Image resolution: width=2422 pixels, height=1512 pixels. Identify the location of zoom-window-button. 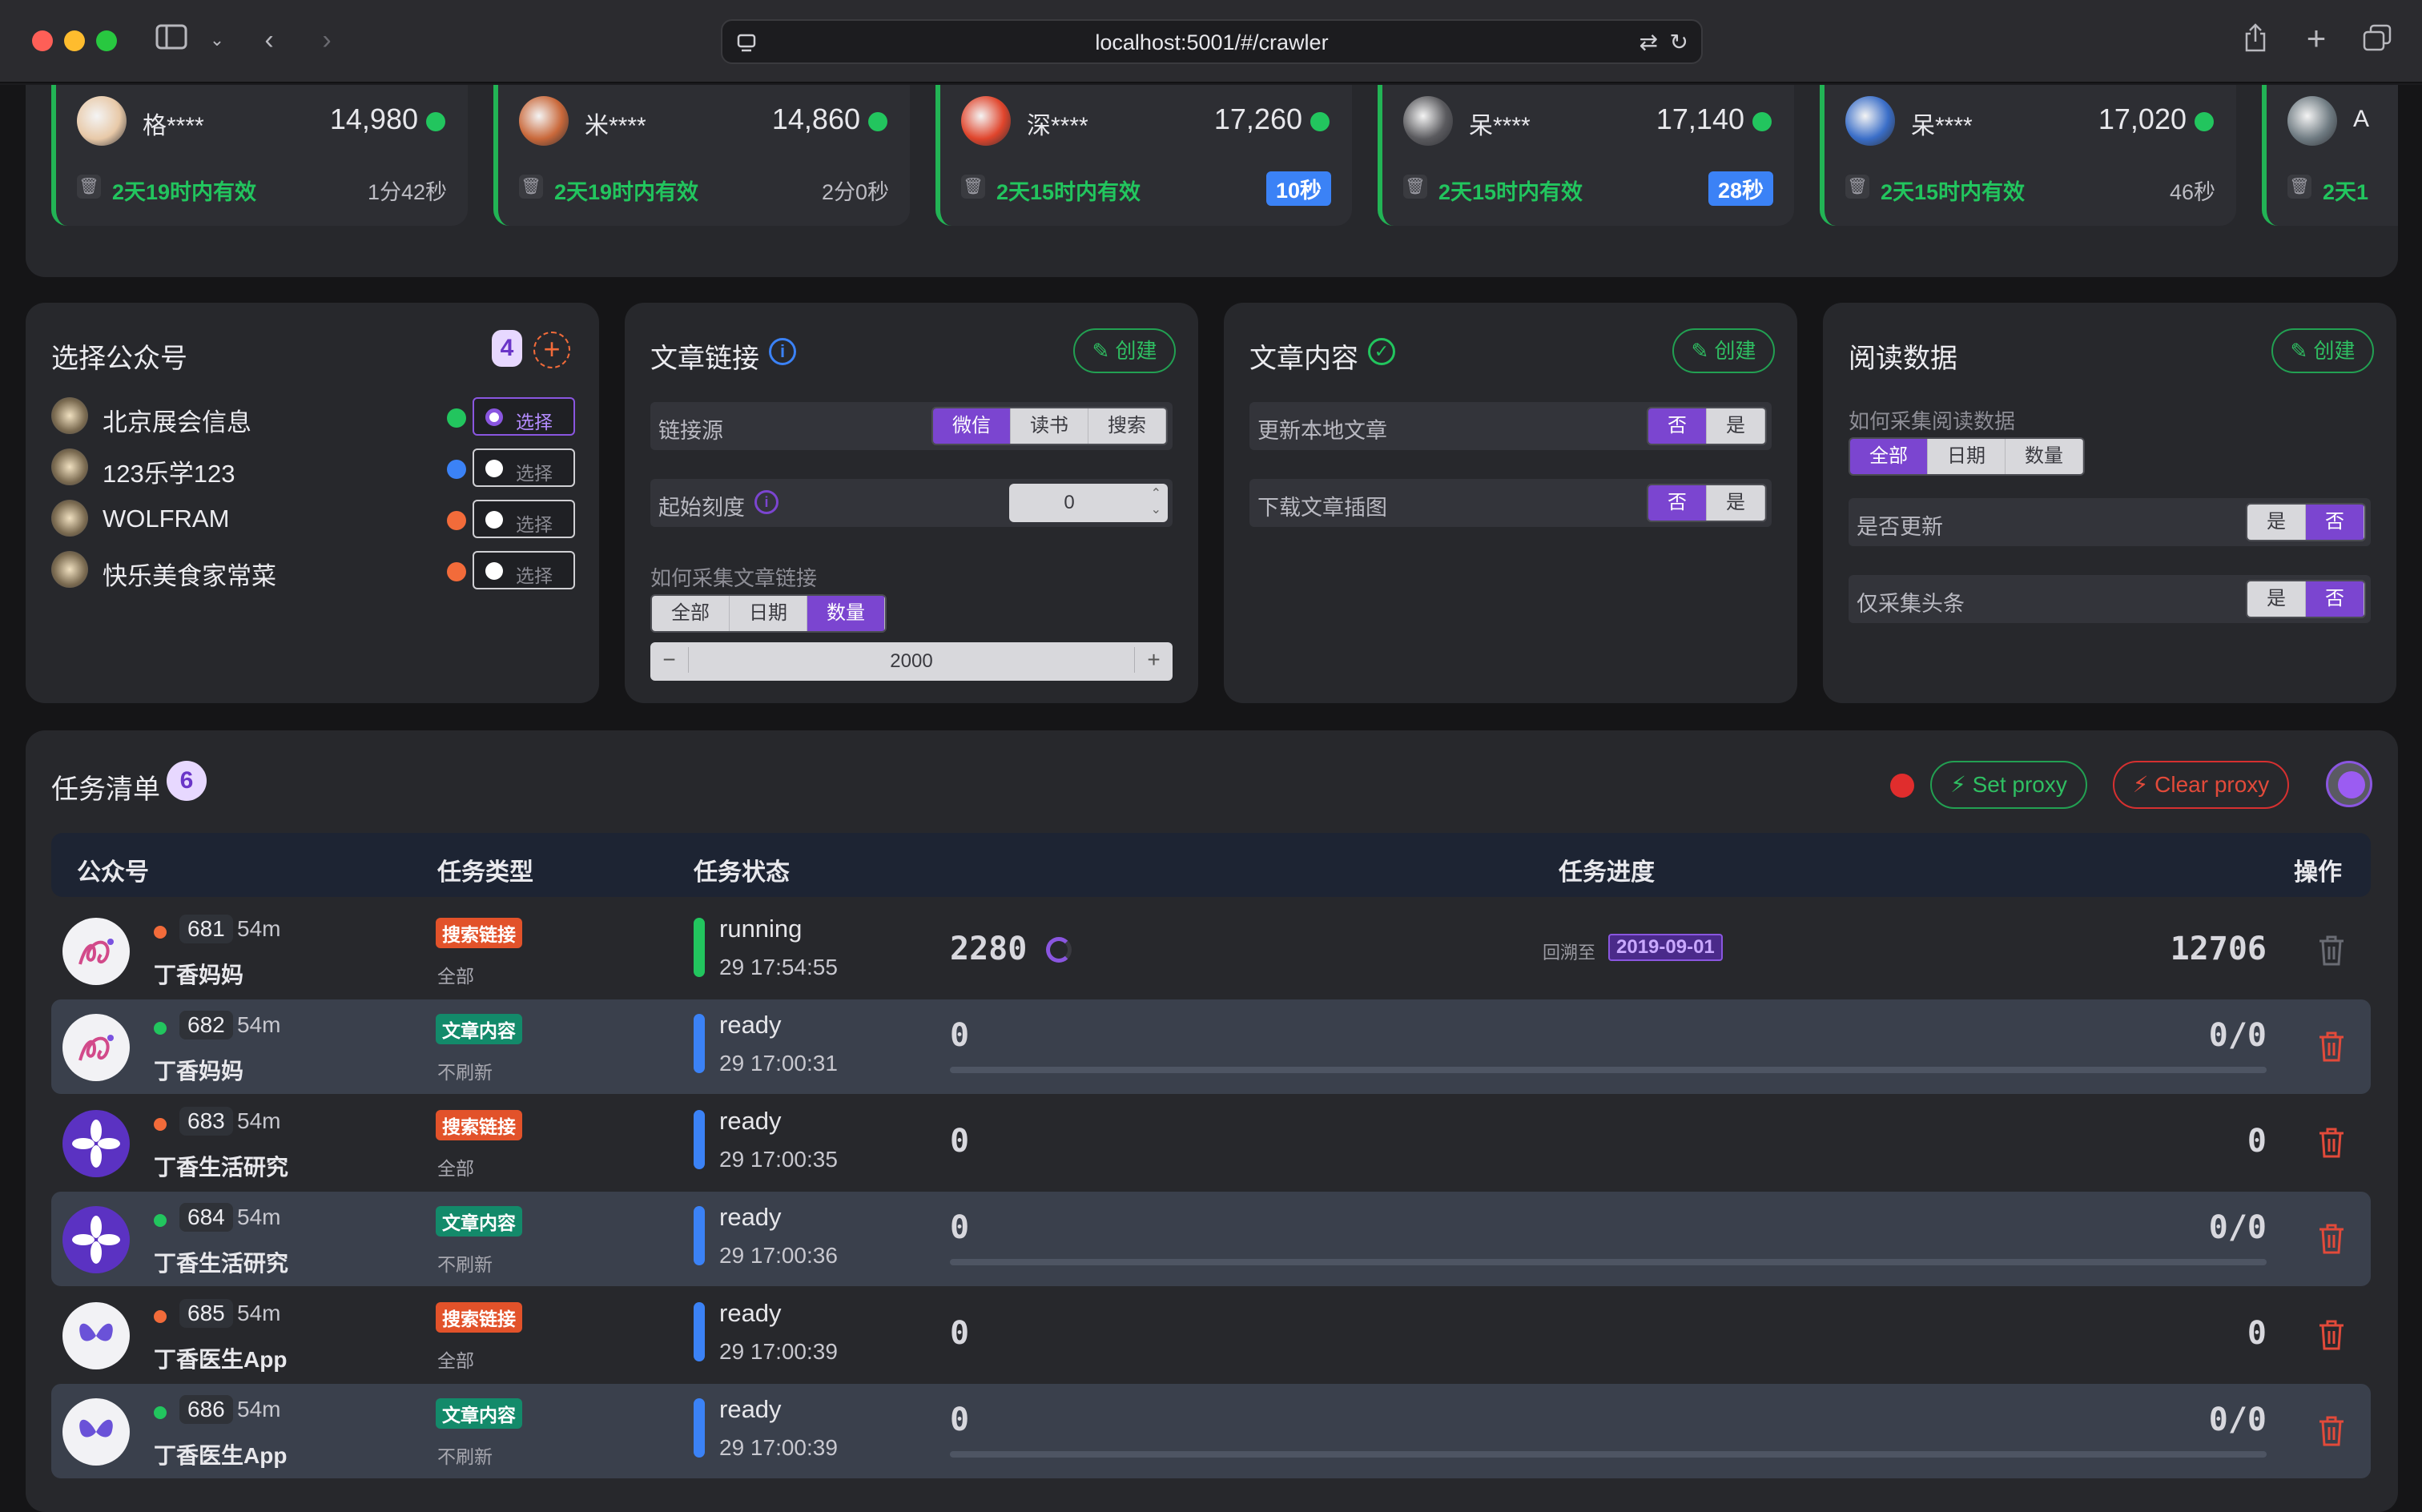
(106, 40).